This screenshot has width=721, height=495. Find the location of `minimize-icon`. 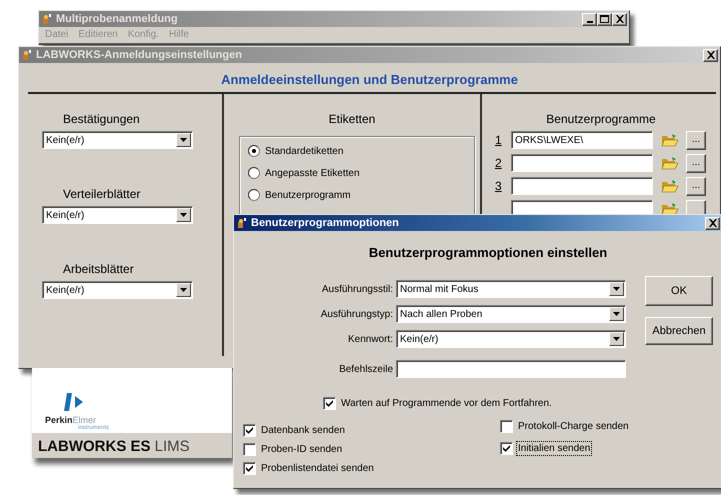

minimize-icon is located at coordinates (589, 22).